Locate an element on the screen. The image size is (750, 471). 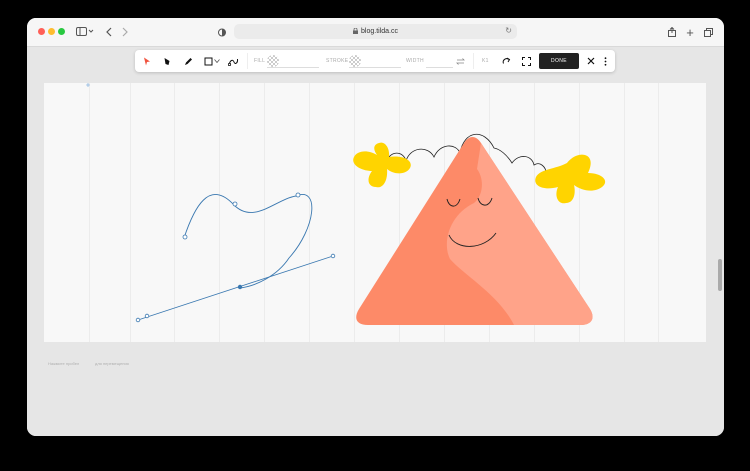
select-arrow-icon is located at coordinates (147, 61).